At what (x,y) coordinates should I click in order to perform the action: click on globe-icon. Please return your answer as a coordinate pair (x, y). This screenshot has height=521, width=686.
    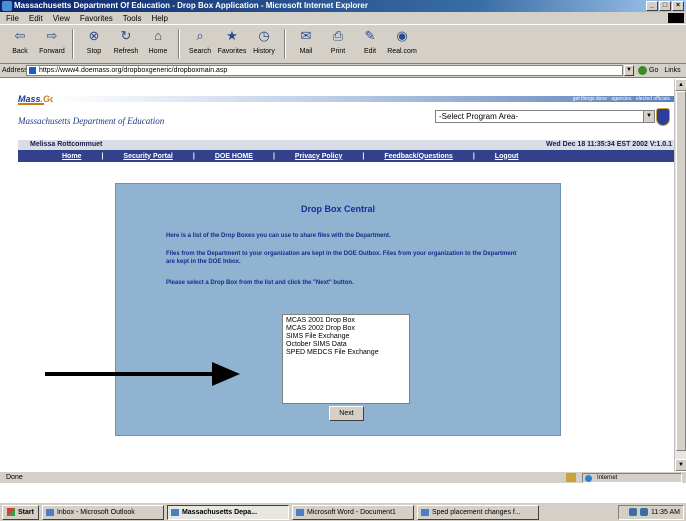
    Looking at the image, I should click on (588, 478).